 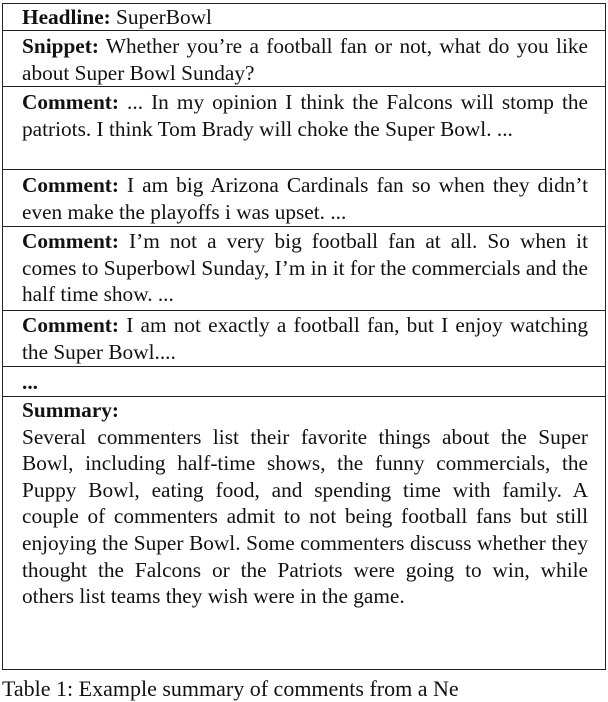 What do you see at coordinates (304, 17) in the screenshot?
I see `headline-row: Headline: SuperBowl` at bounding box center [304, 17].